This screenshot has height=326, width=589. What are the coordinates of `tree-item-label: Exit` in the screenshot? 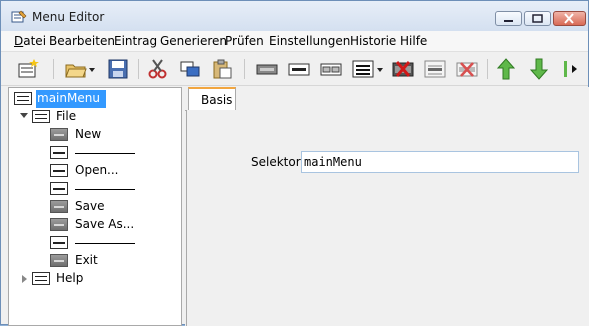 It's located at (86, 260).